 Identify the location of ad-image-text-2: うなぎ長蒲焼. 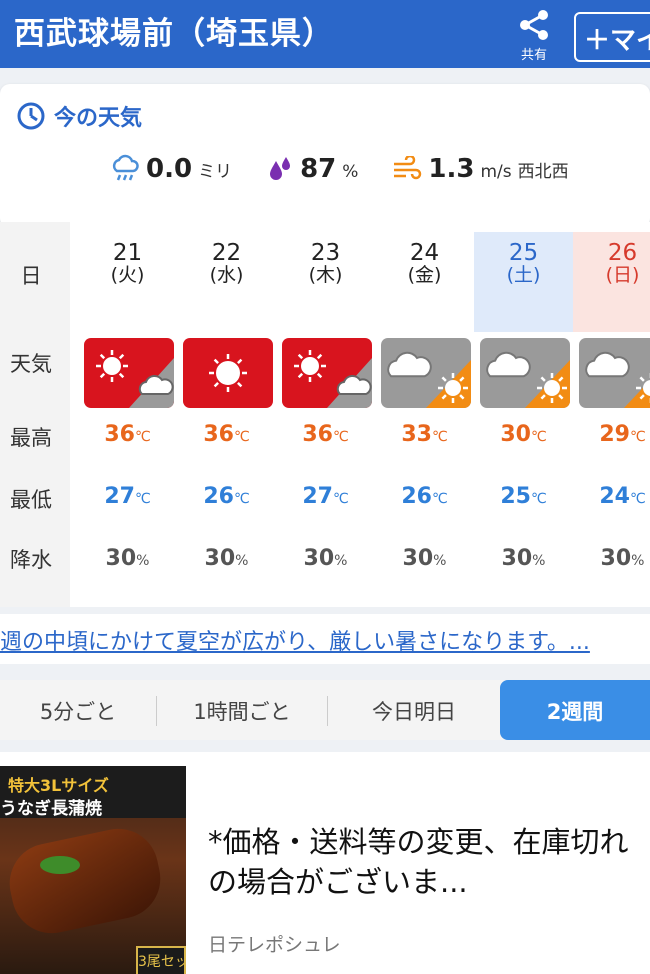
(51, 809).